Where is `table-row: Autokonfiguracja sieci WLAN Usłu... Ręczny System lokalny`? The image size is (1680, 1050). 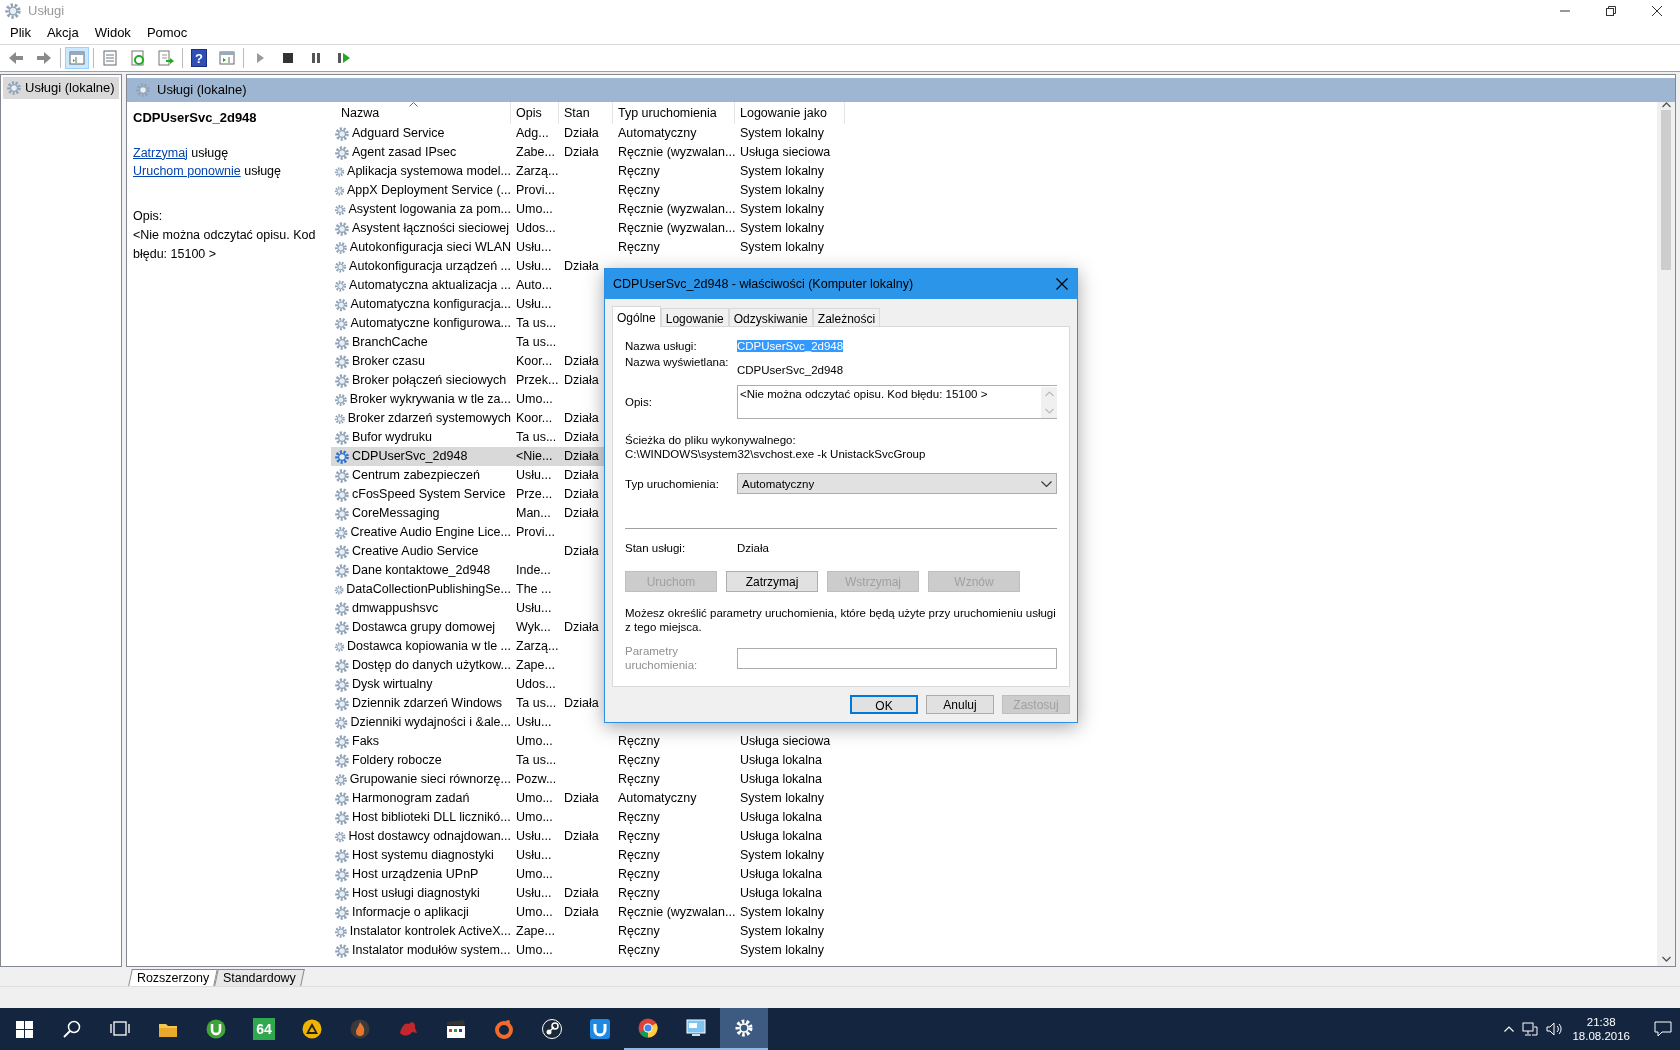 table-row: Autokonfiguracja sieci WLAN Usłu... Ręczny System lokalny is located at coordinates (588, 247).